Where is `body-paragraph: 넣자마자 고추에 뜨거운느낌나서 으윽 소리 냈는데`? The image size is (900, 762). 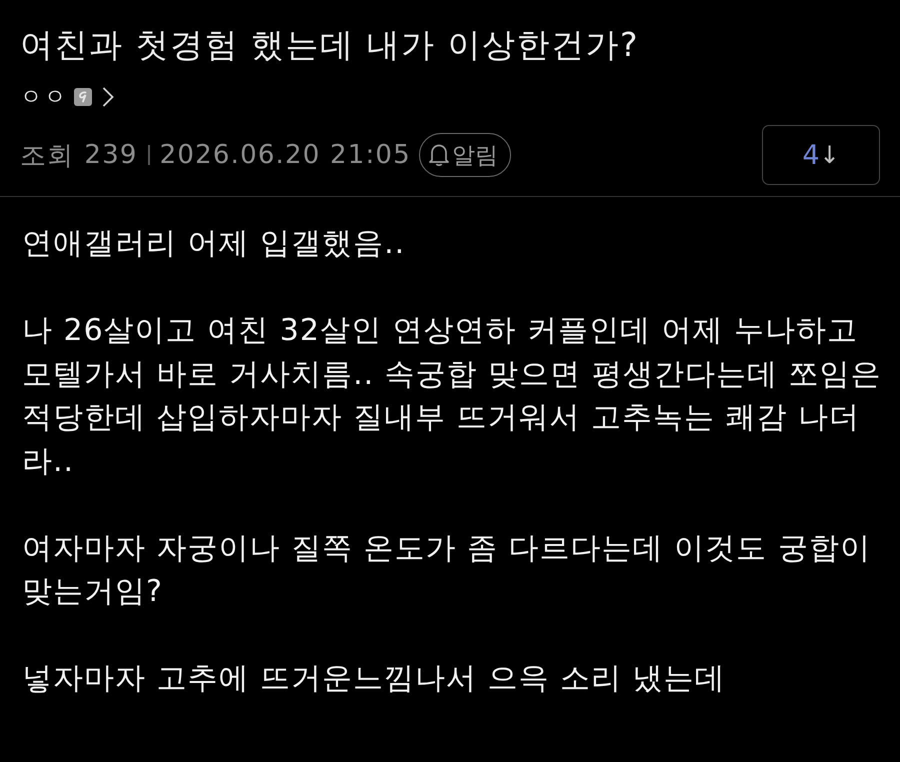
body-paragraph: 넣자마자 고추에 뜨거운느낌나서 으윽 소리 냈는데 is located at coordinates (374, 679).